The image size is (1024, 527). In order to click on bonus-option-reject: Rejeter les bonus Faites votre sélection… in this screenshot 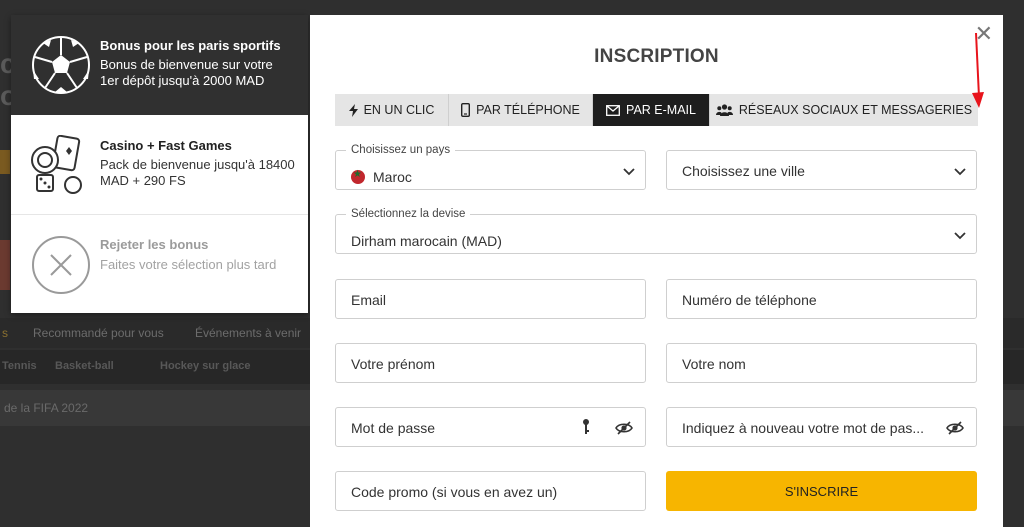, I will do `click(159, 265)`.